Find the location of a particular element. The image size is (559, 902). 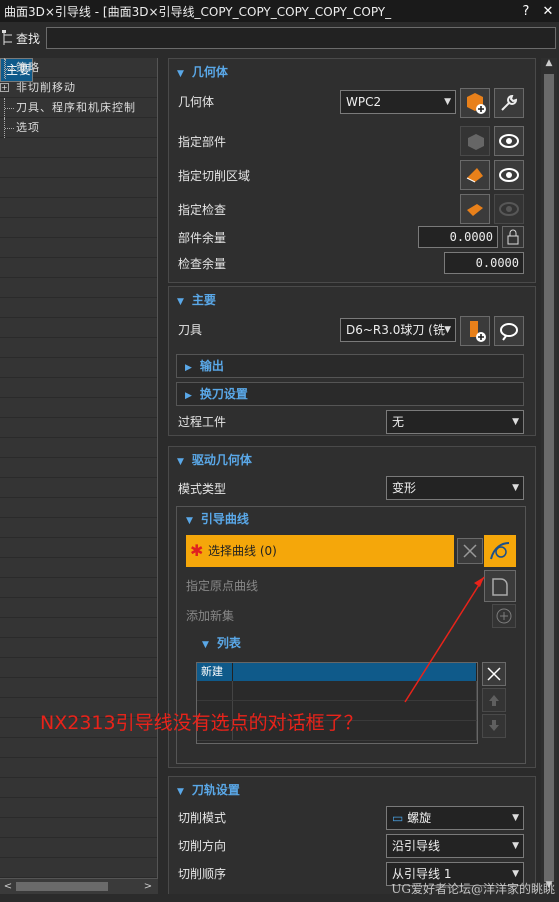

origin-curve-button is located at coordinates (500, 586).